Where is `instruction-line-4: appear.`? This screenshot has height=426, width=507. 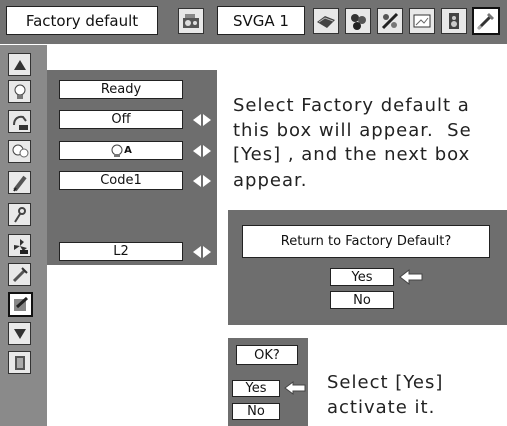 instruction-line-4: appear. is located at coordinates (270, 180).